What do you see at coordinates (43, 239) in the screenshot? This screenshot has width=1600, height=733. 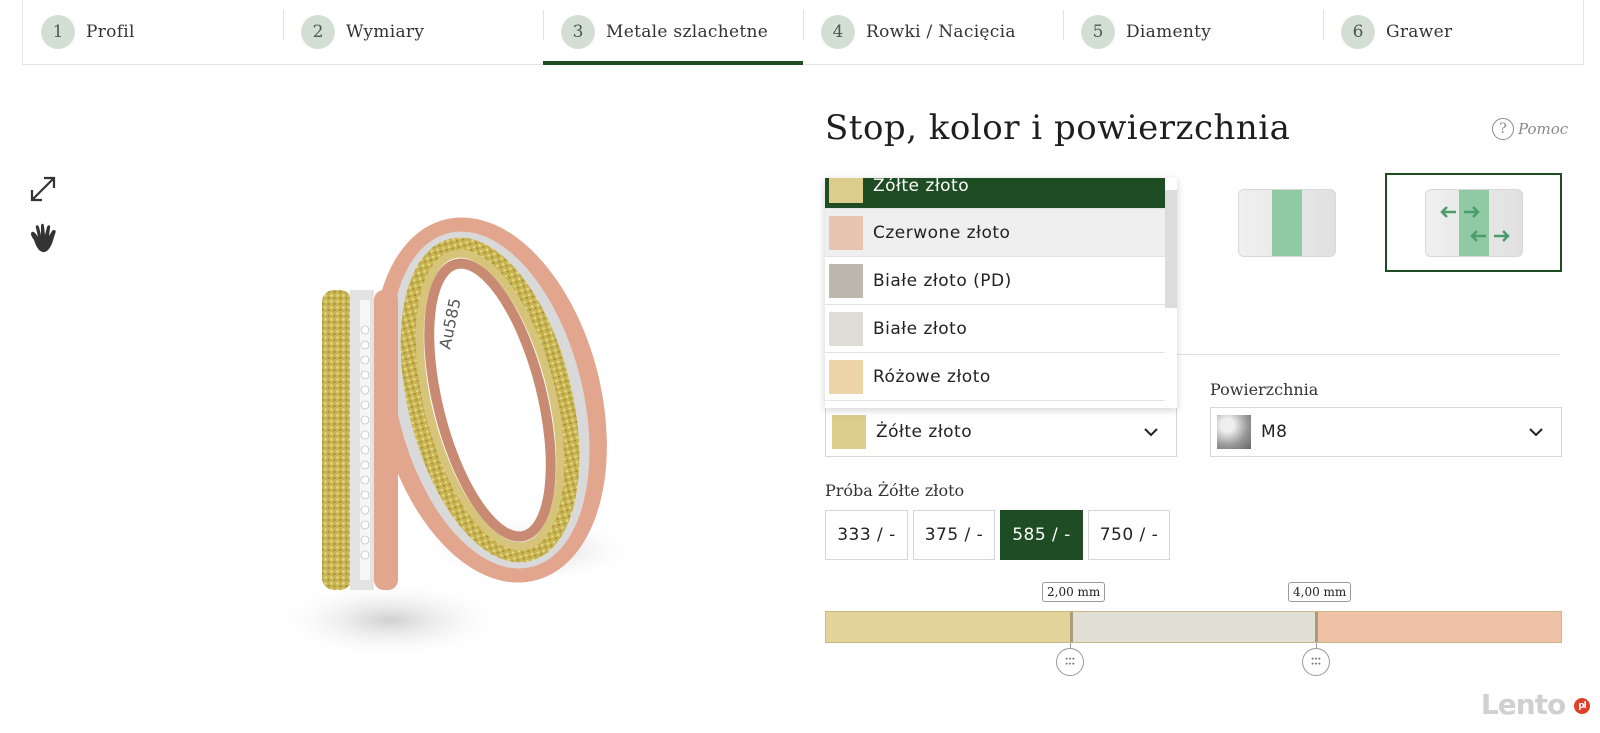 I see `drag-hand-icon` at bounding box center [43, 239].